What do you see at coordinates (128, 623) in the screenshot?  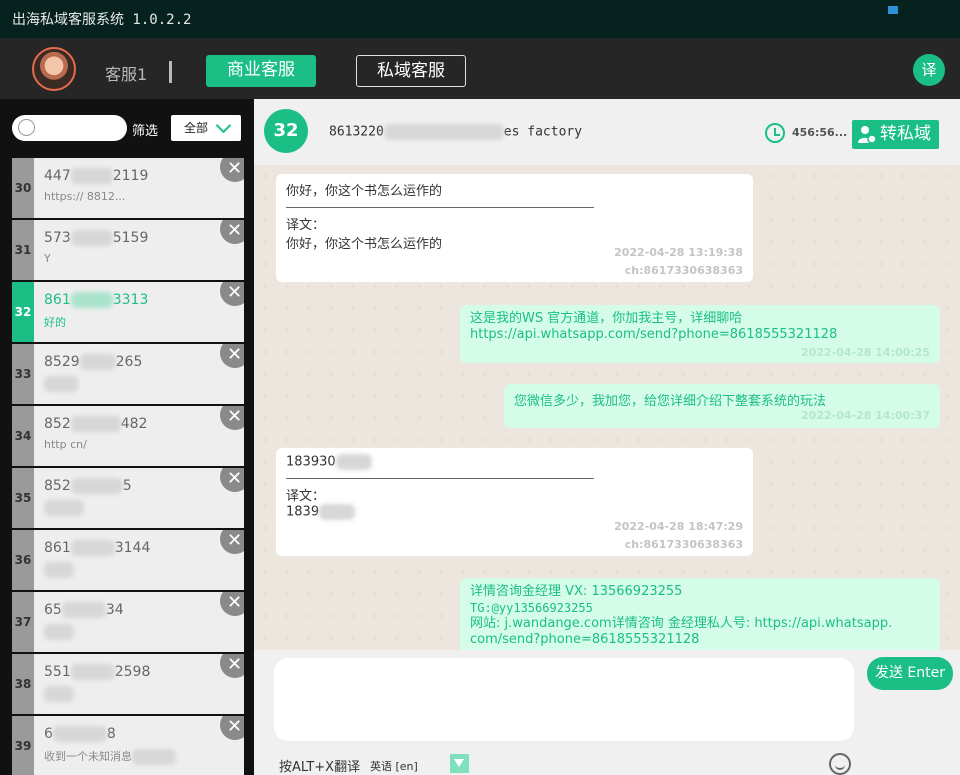 I see `contact-item: 37 65 34 ✕` at bounding box center [128, 623].